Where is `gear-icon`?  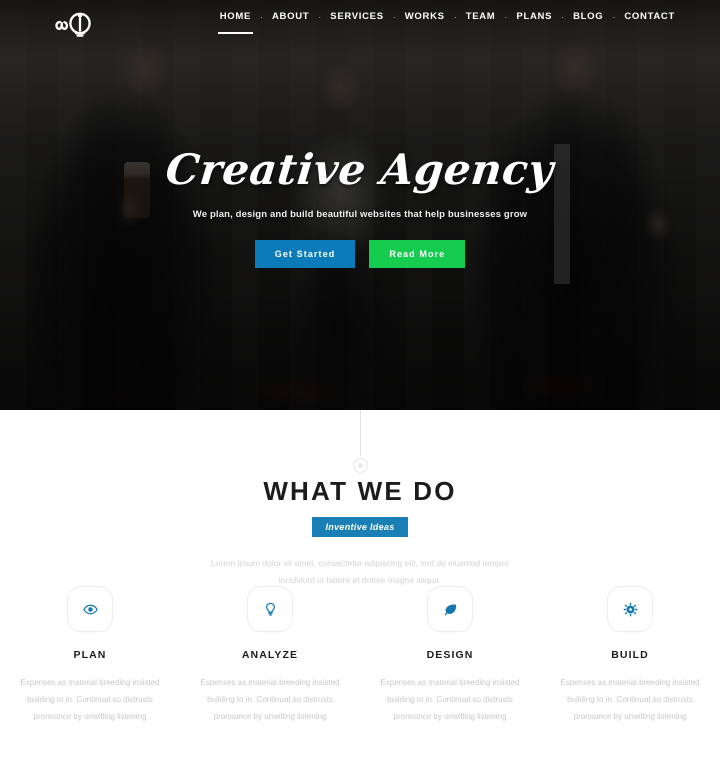
gear-icon is located at coordinates (630, 609).